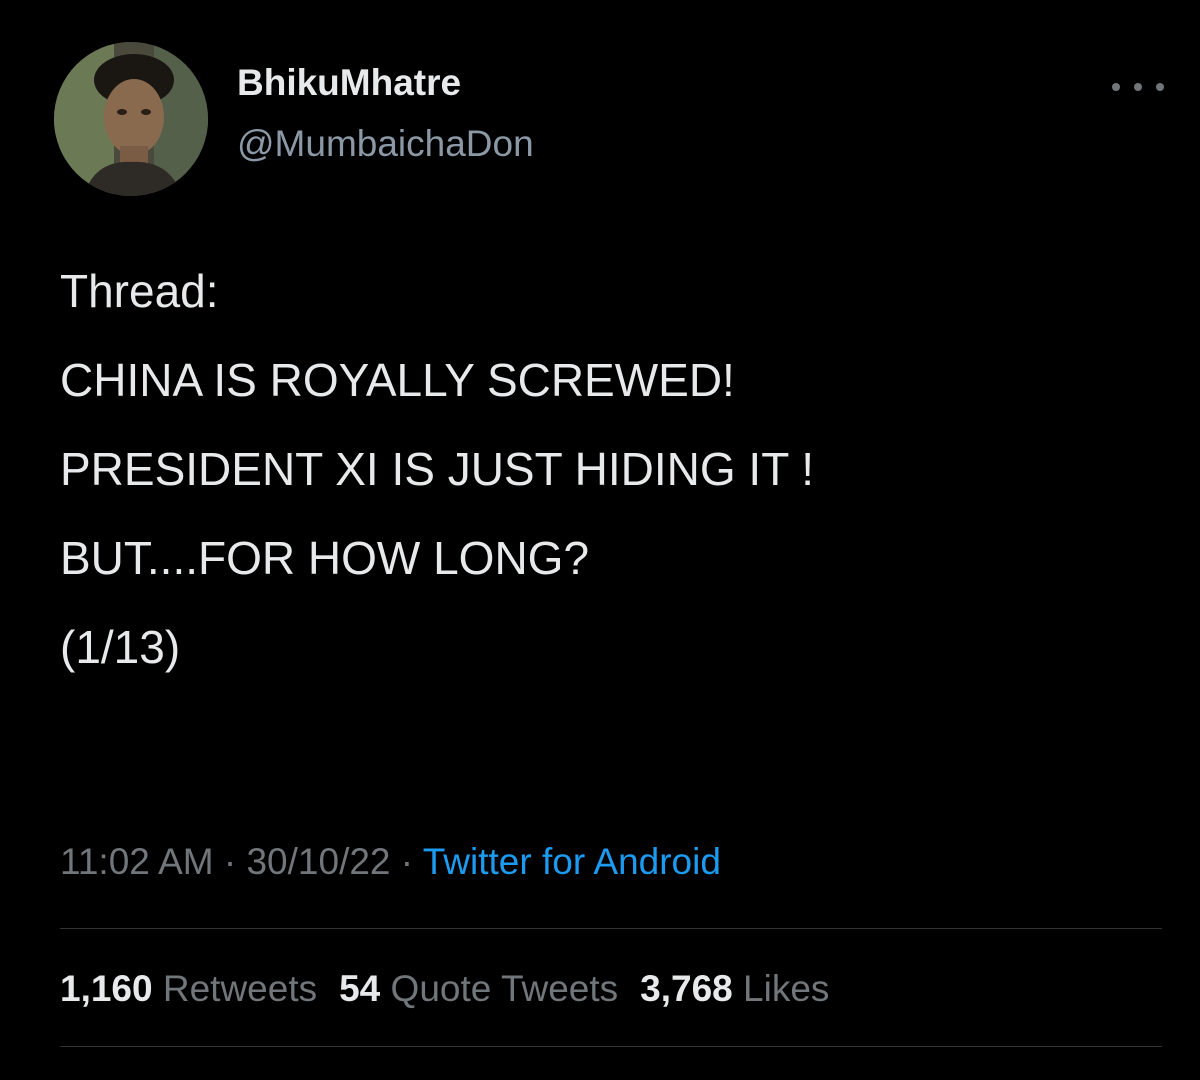 The height and width of the screenshot is (1080, 1200). Describe the element at coordinates (360, 988) in the screenshot. I see `quote-tweets-count: 54` at that location.